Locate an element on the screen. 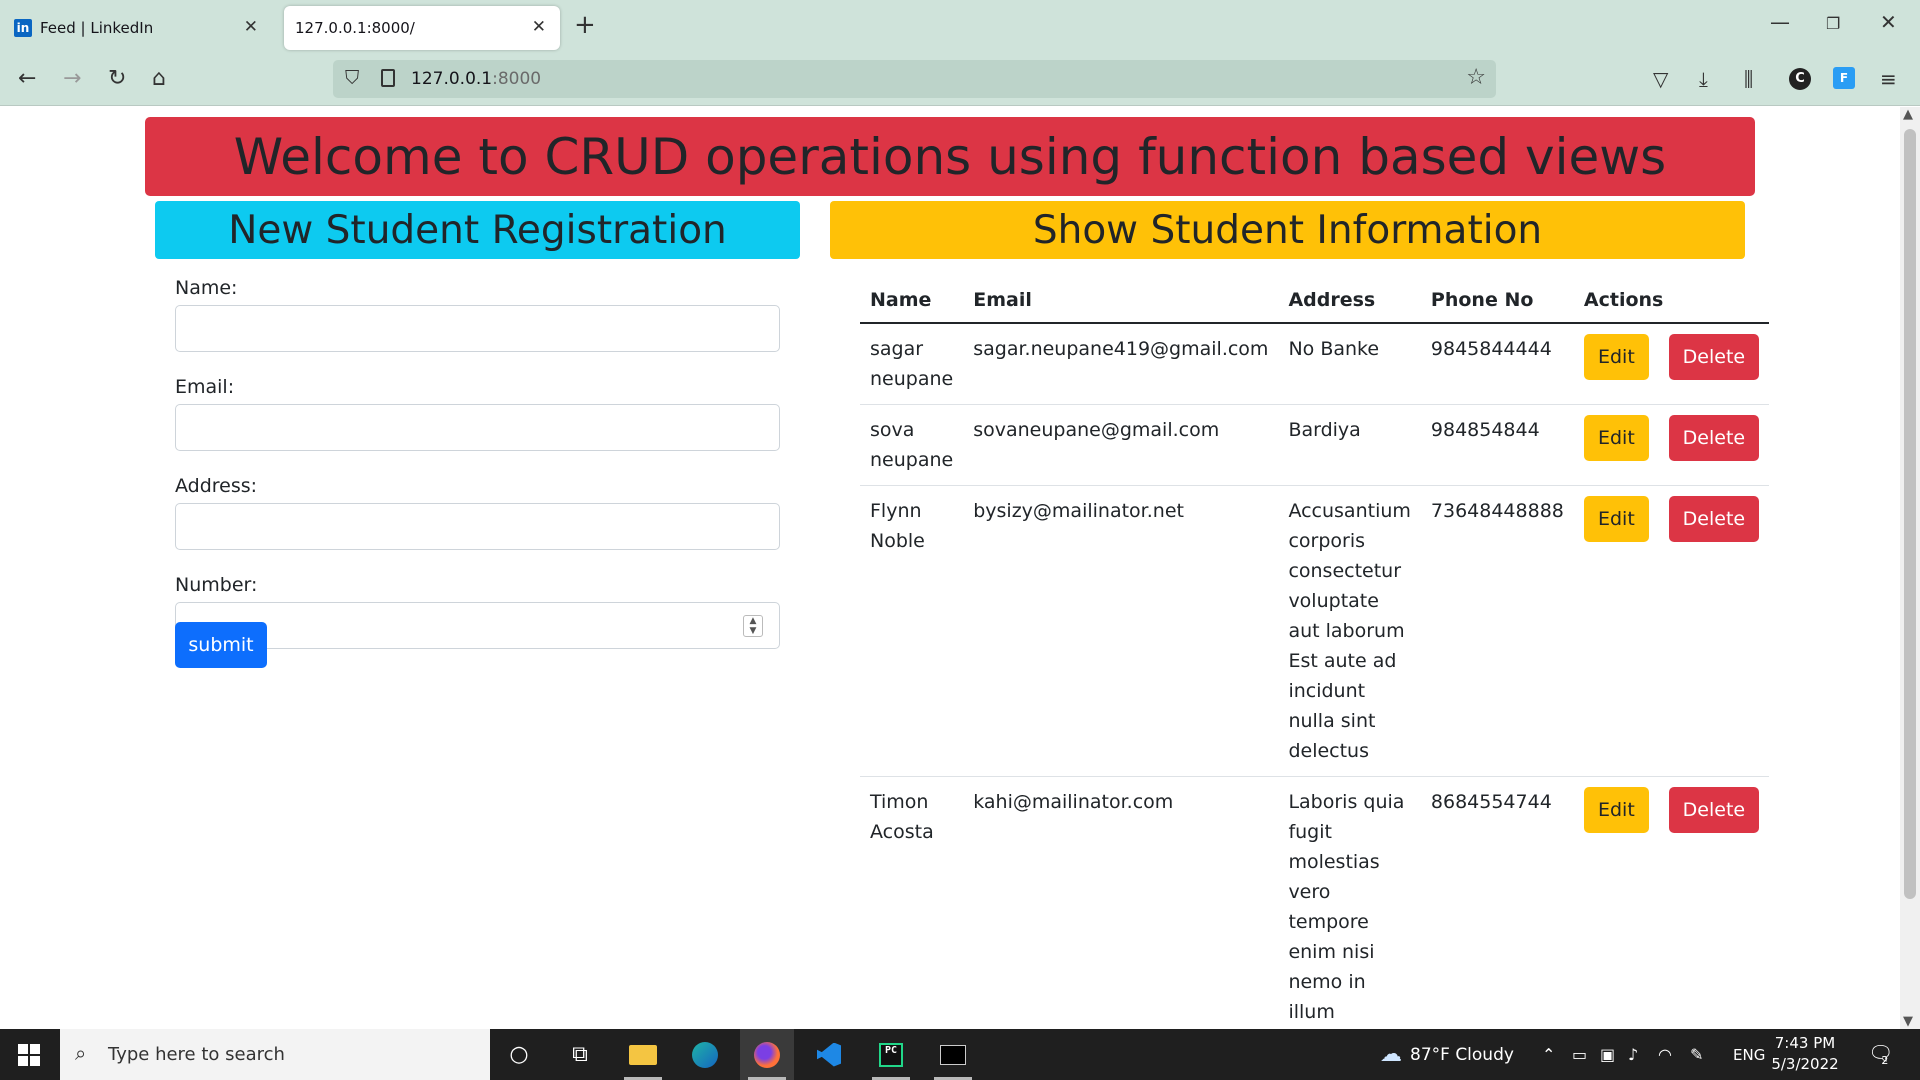 The height and width of the screenshot is (1080, 1920). menu-icon: ≡ is located at coordinates (1888, 79).